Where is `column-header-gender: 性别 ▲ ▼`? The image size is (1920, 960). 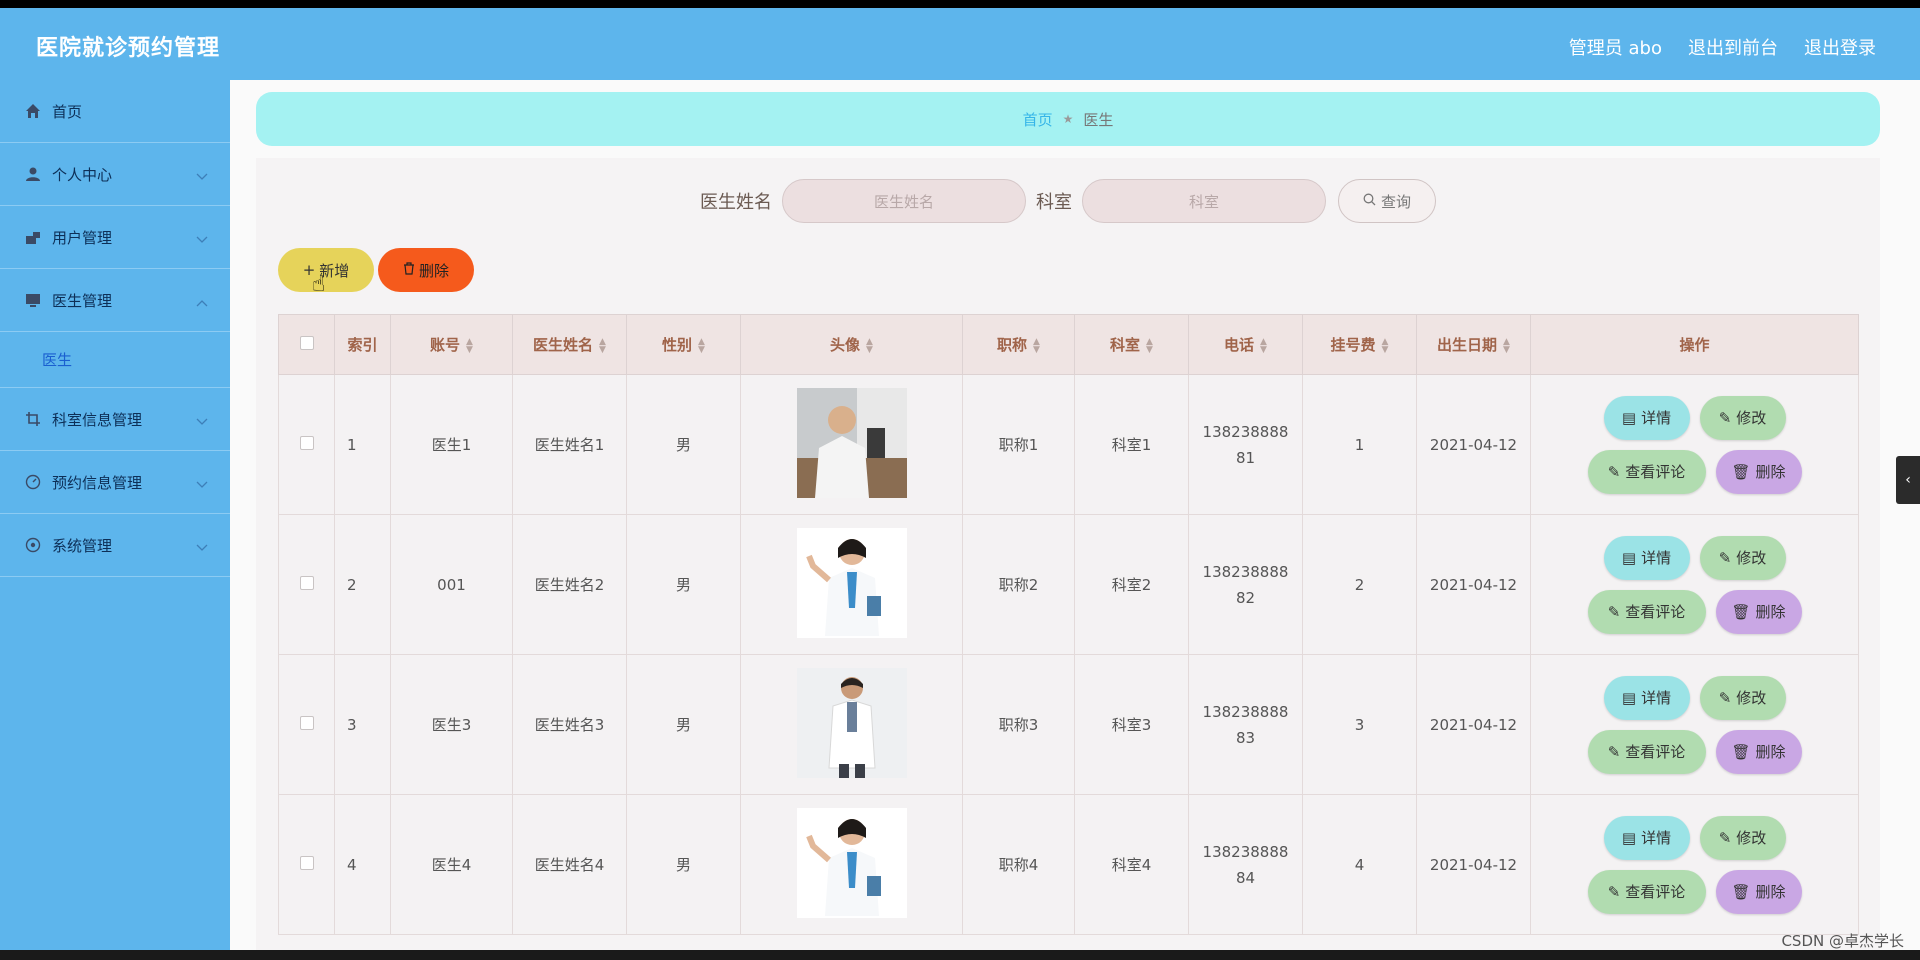 column-header-gender: 性别 ▲ ▼ is located at coordinates (683, 344).